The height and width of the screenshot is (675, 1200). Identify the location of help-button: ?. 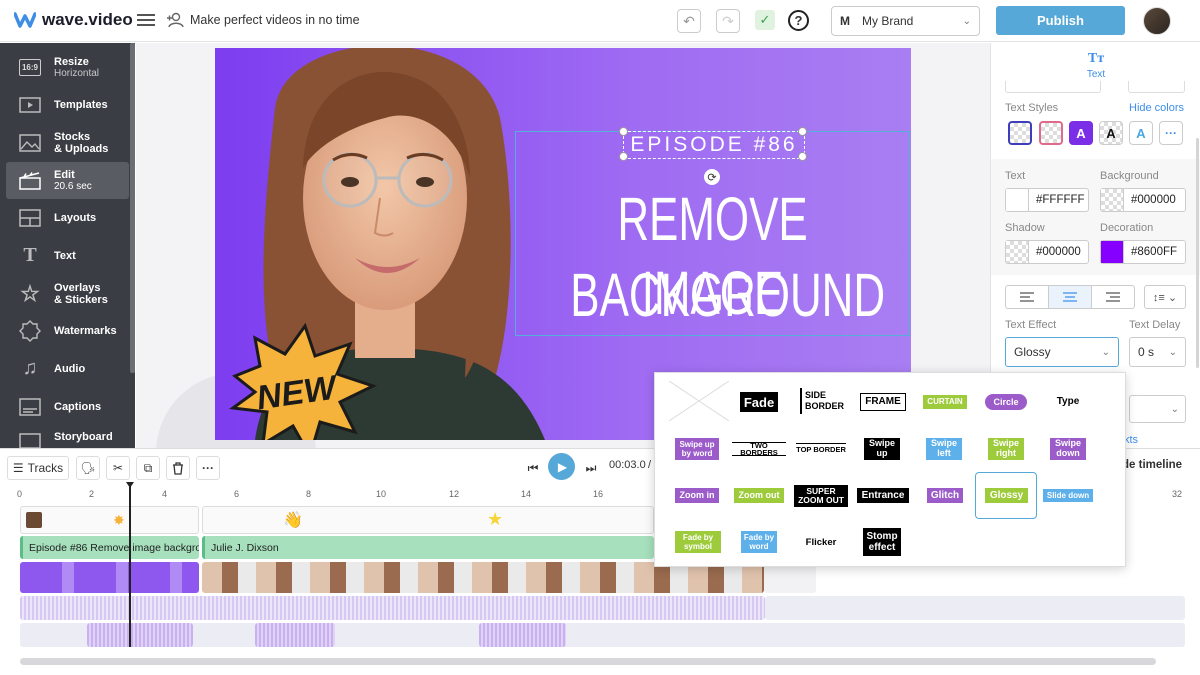
(798, 20).